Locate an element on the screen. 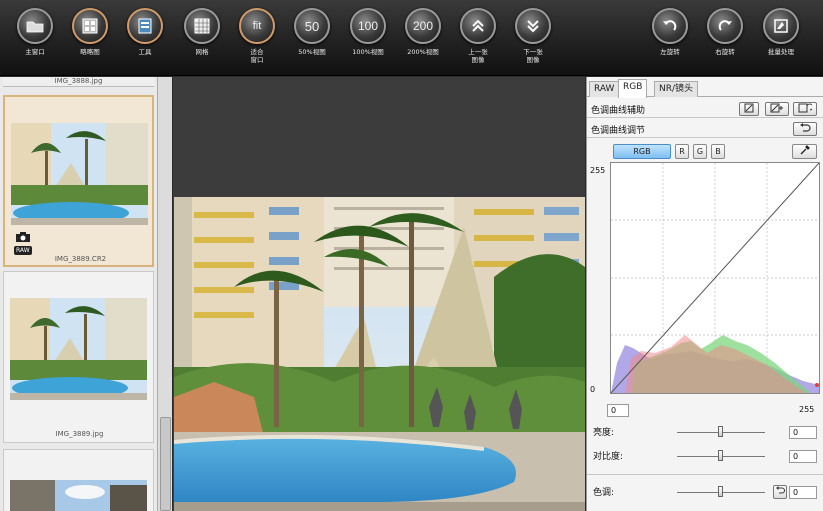 The height and width of the screenshot is (511, 823). tab-nr-lens: NR/镜头 is located at coordinates (676, 89).